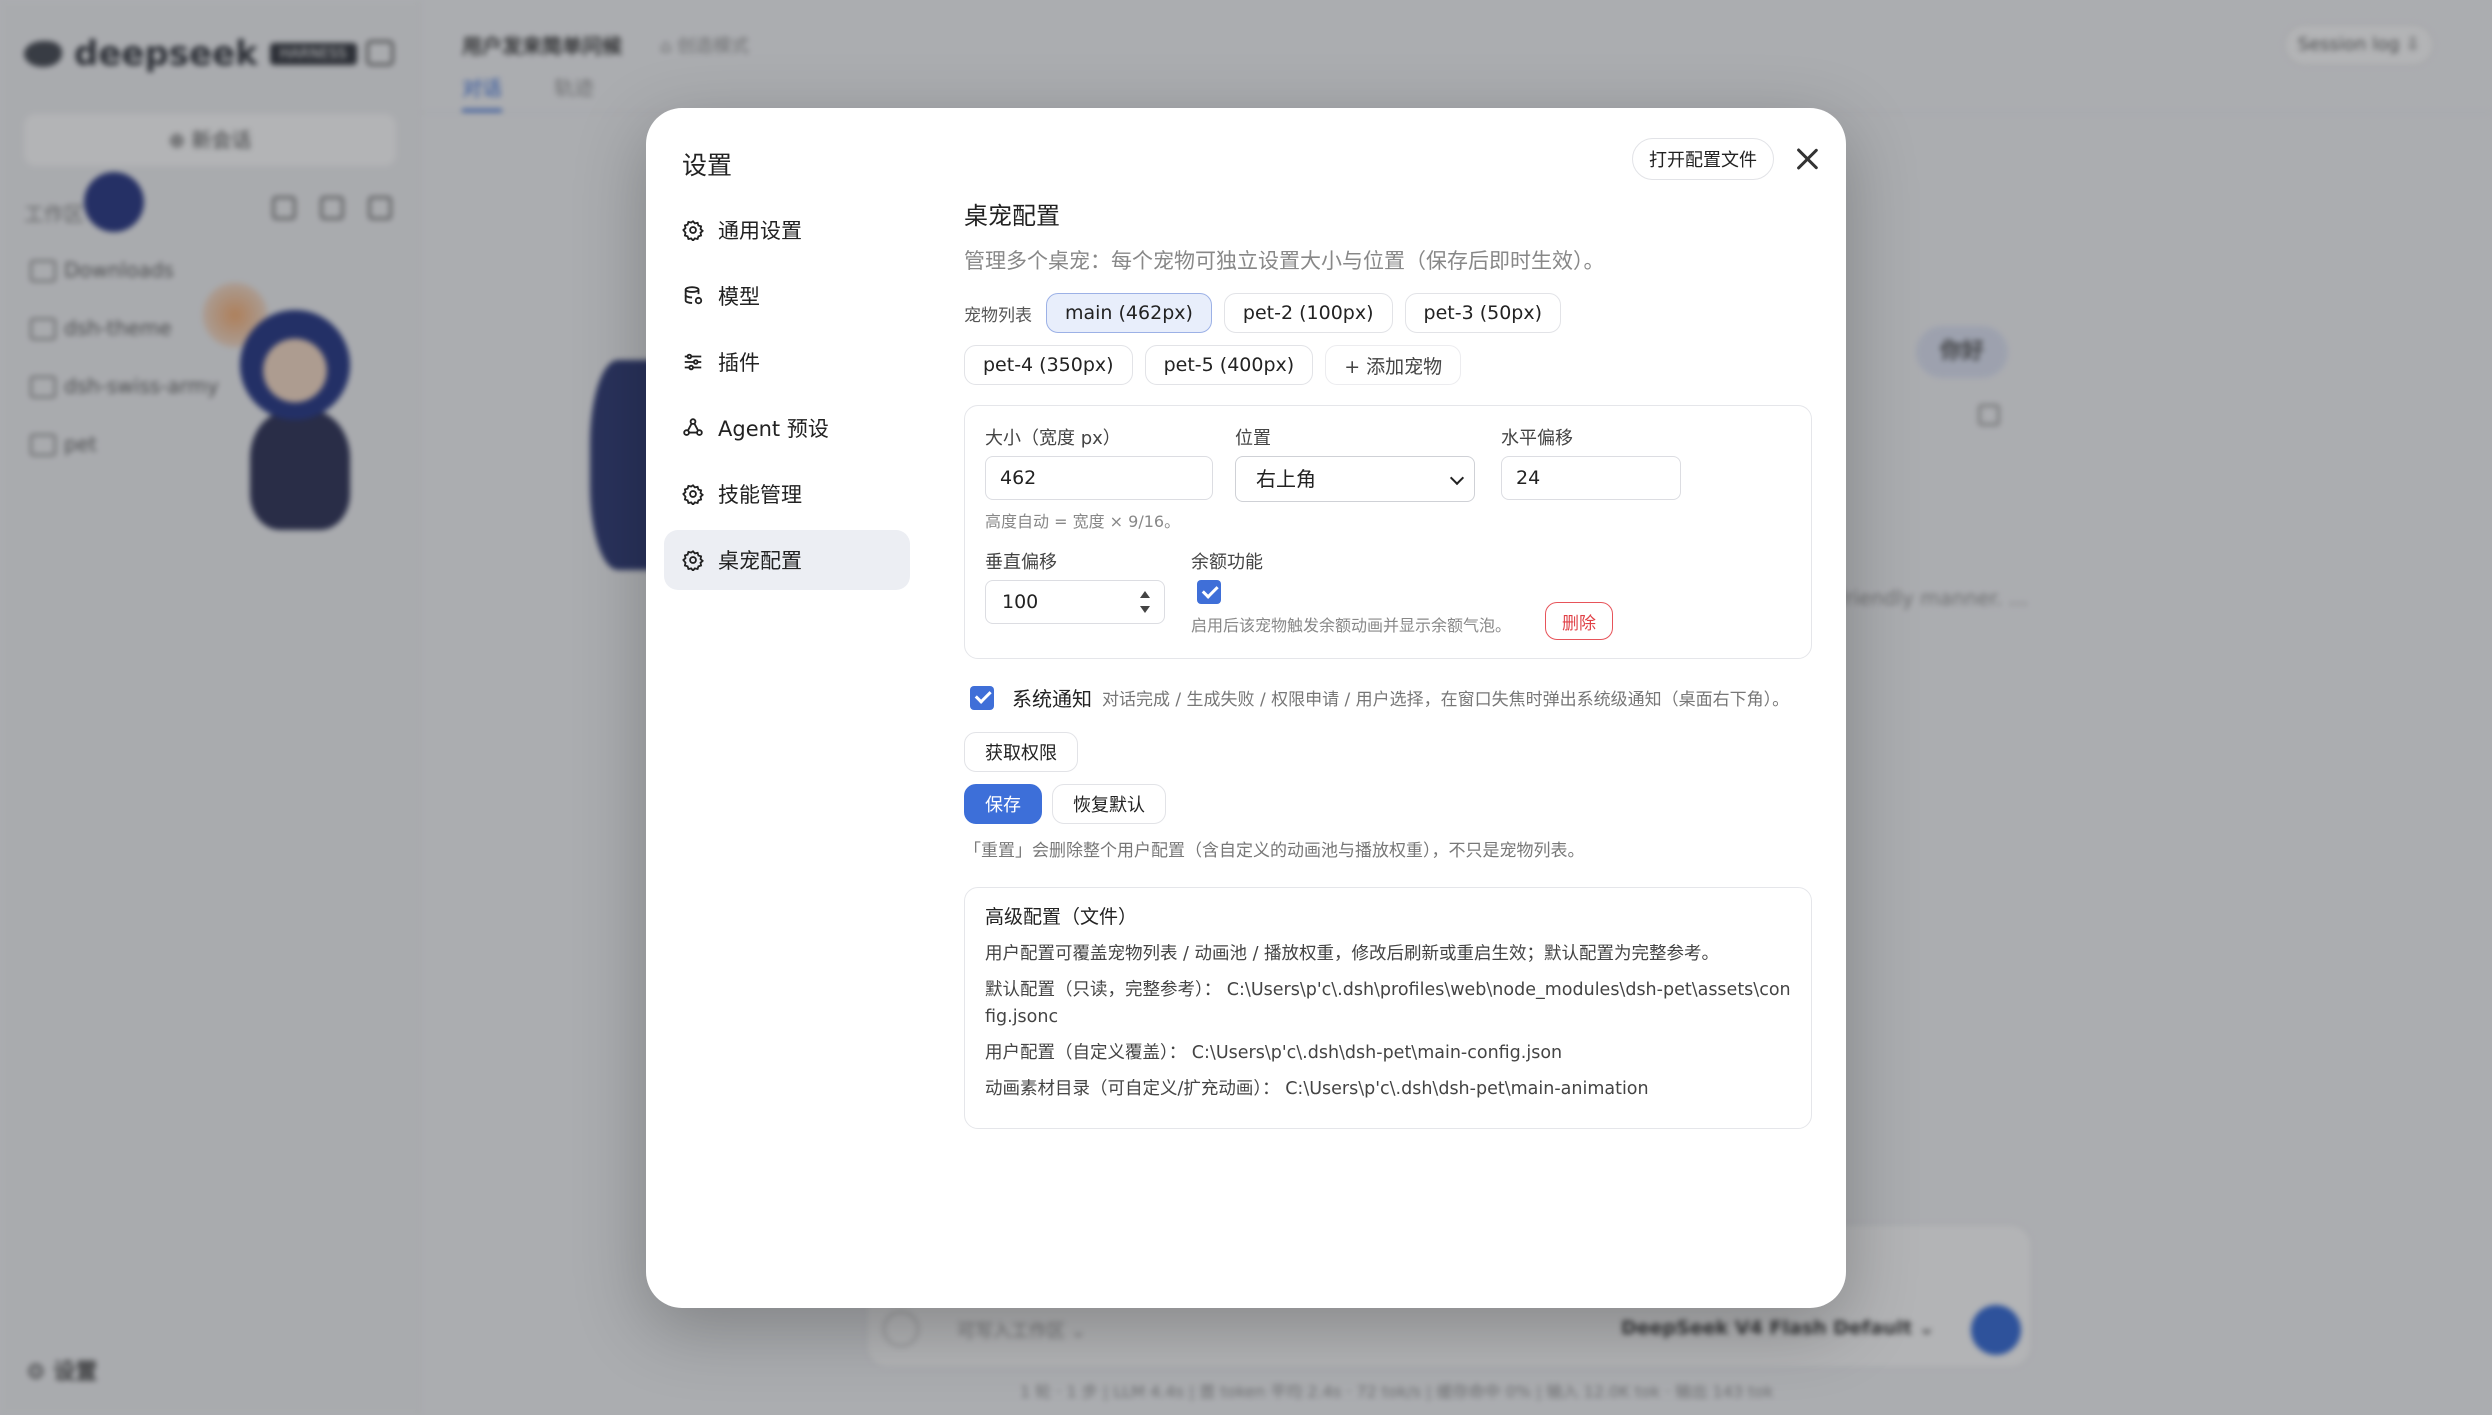 This screenshot has height=1415, width=2492. What do you see at coordinates (1389, 752) in the screenshot?
I see `permission-row: 获取权限` at bounding box center [1389, 752].